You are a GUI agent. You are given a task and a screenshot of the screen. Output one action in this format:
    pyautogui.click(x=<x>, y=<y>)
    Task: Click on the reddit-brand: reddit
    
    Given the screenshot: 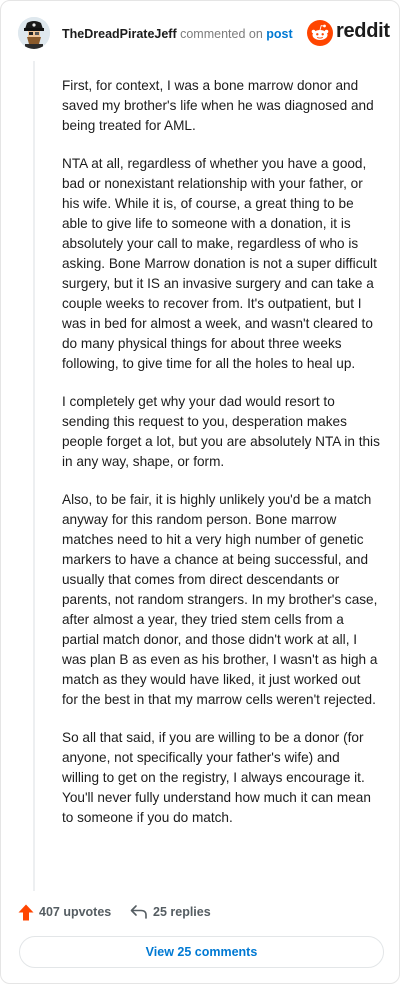 What is the action you would take?
    pyautogui.click(x=348, y=33)
    